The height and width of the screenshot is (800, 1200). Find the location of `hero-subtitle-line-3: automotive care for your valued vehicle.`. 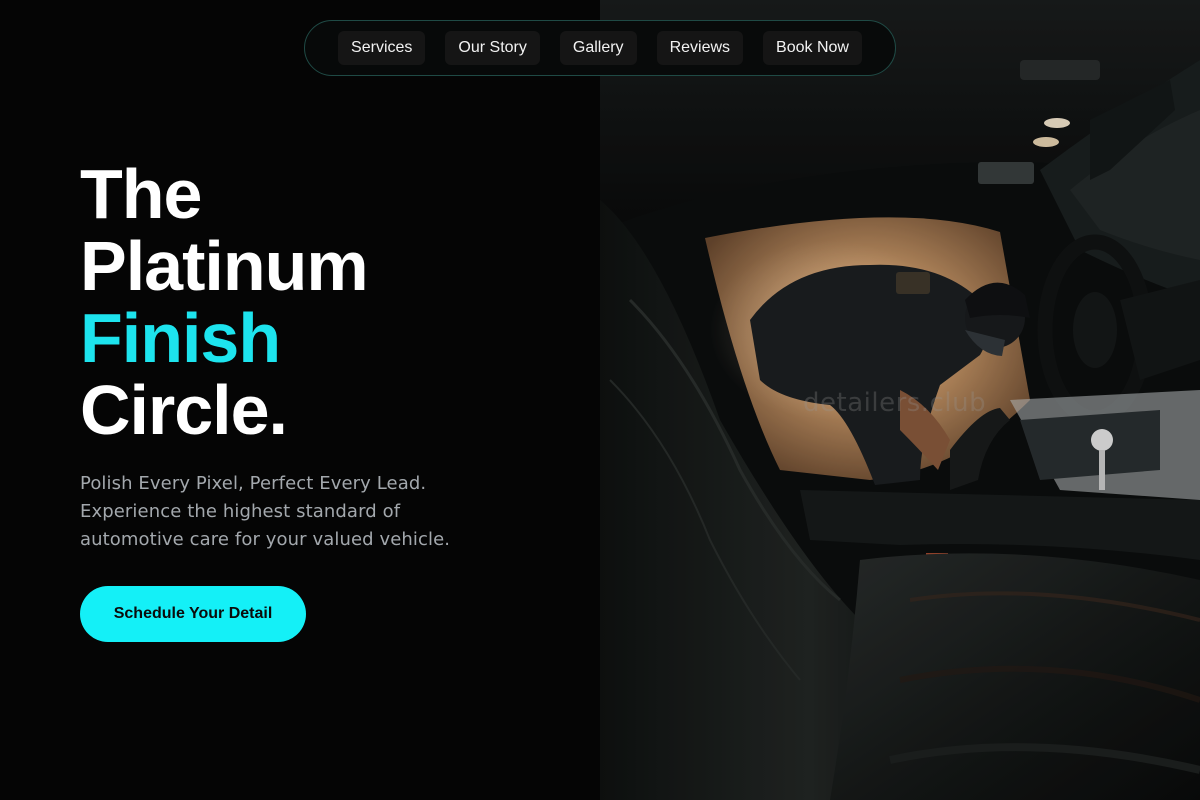

hero-subtitle-line-3: automotive care for your valued vehicle. is located at coordinates (265, 539).